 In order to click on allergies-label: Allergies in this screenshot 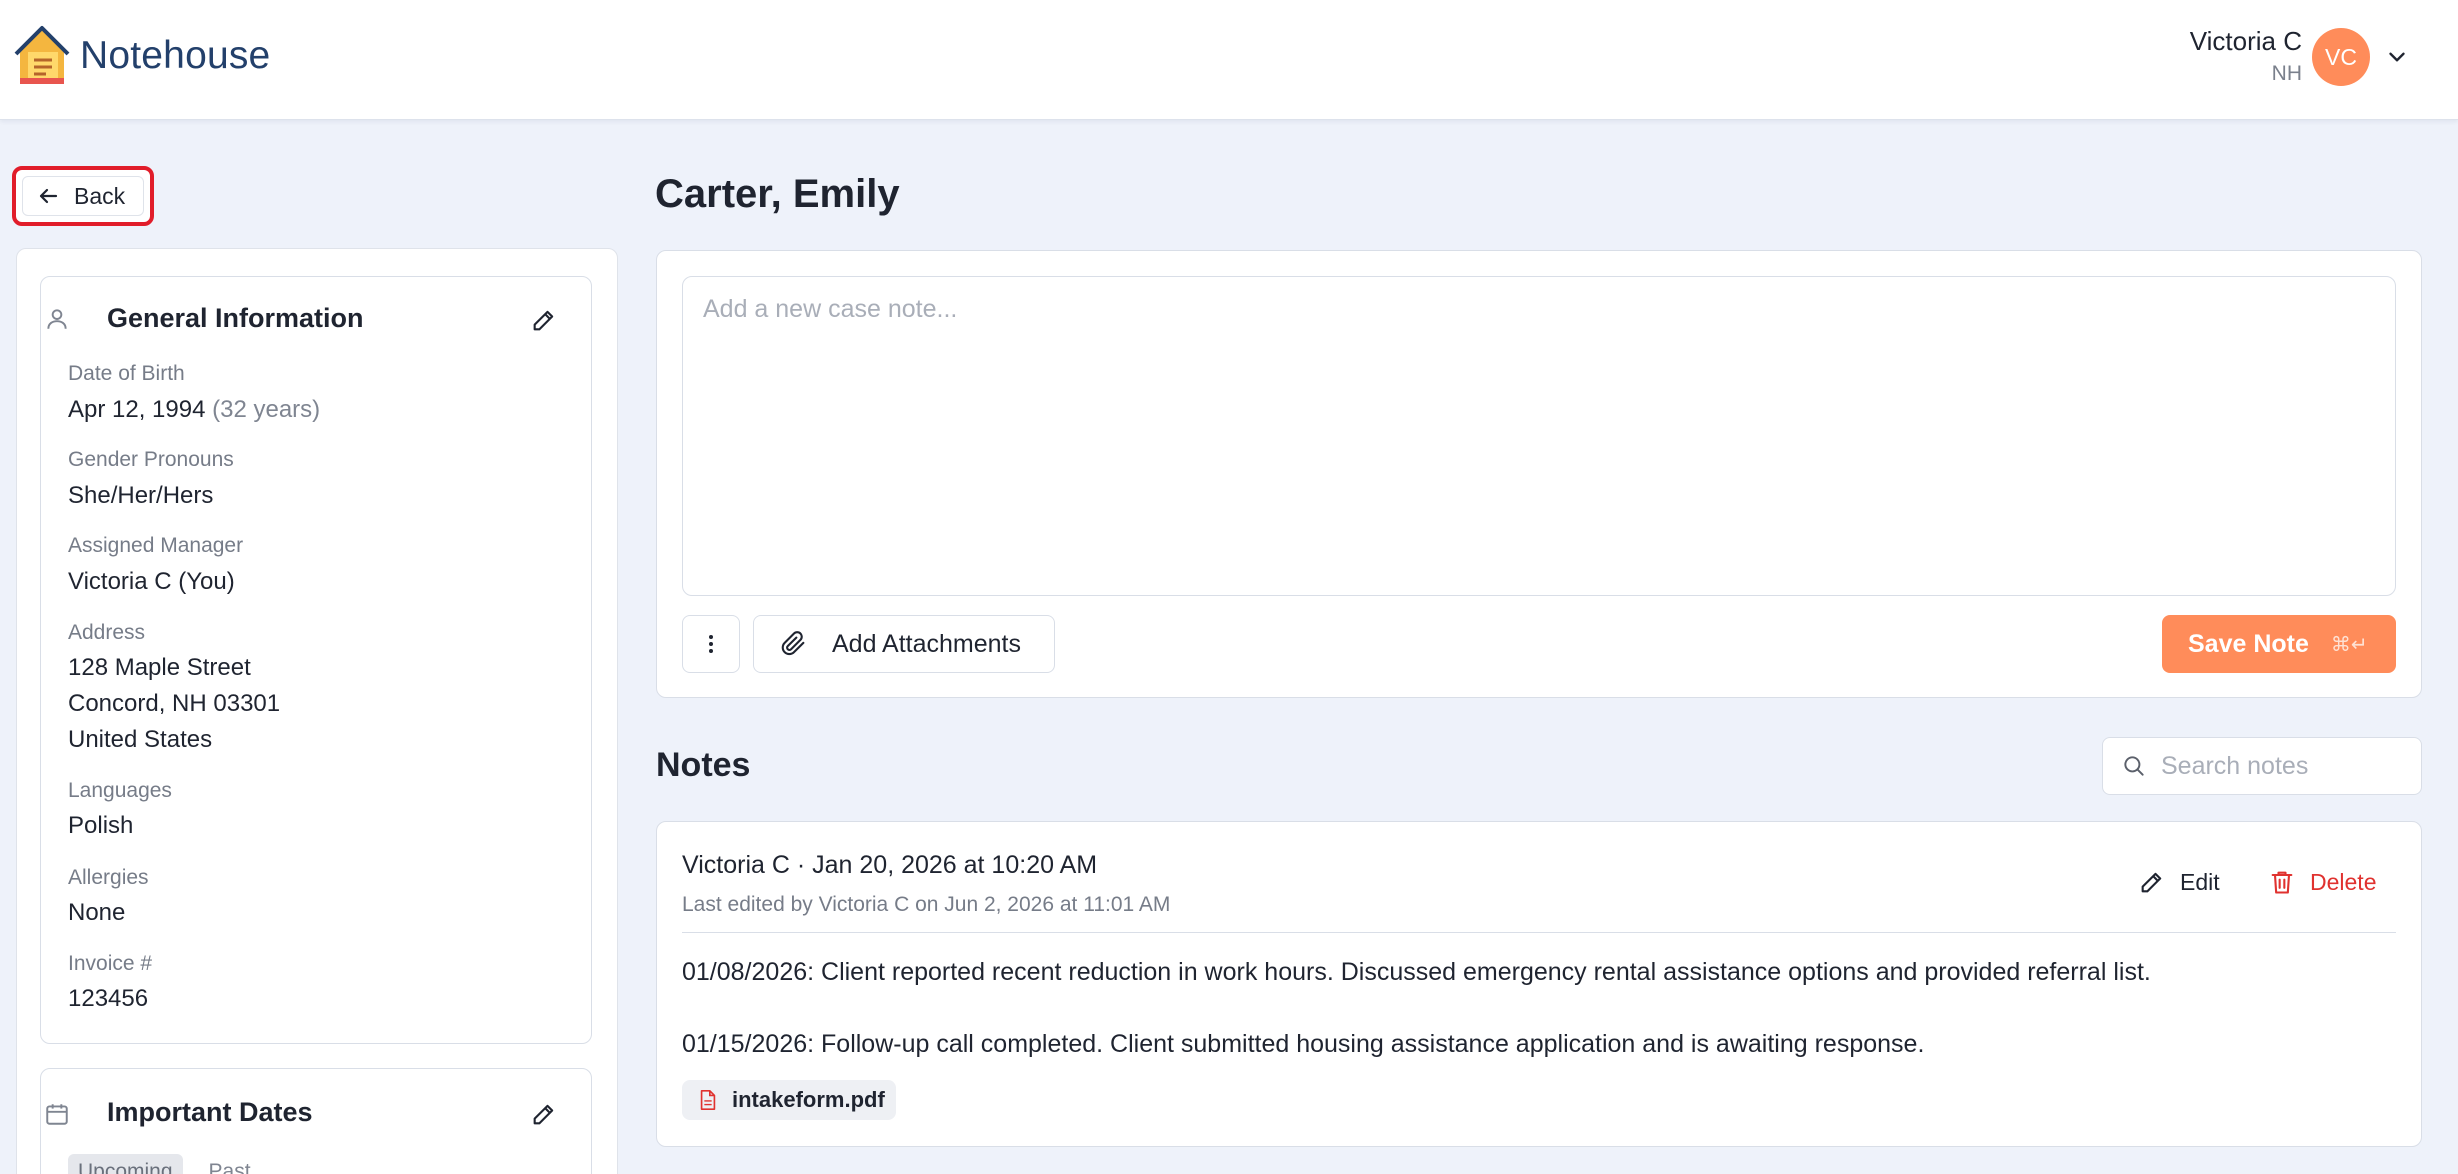, I will do `click(108, 877)`.